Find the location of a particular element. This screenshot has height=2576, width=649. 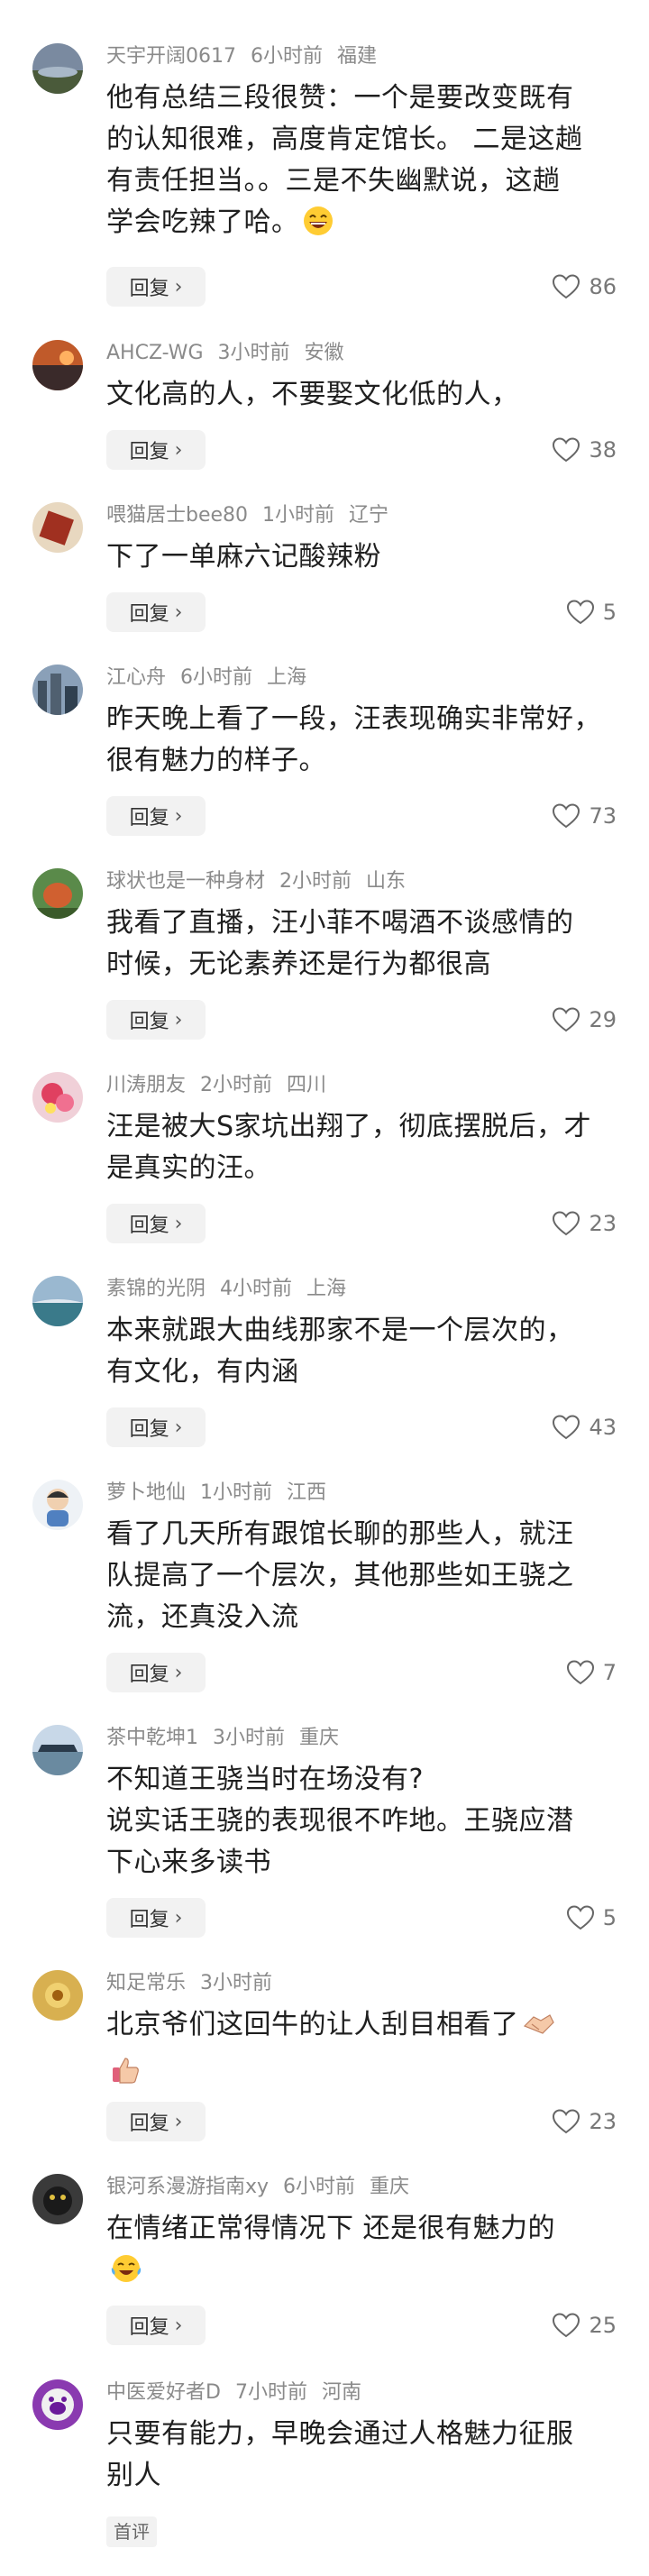

comment-meta: 川涛朋友 2小时前 四川 is located at coordinates (223, 1085).